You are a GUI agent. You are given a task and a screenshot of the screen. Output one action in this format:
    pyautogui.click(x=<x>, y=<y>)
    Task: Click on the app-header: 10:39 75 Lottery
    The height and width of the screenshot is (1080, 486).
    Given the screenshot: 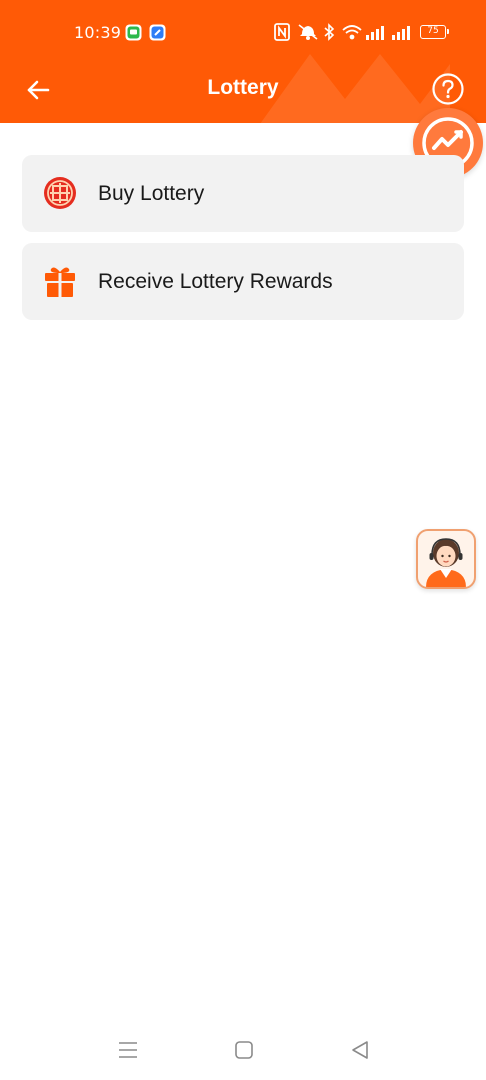 What is the action you would take?
    pyautogui.click(x=243, y=61)
    